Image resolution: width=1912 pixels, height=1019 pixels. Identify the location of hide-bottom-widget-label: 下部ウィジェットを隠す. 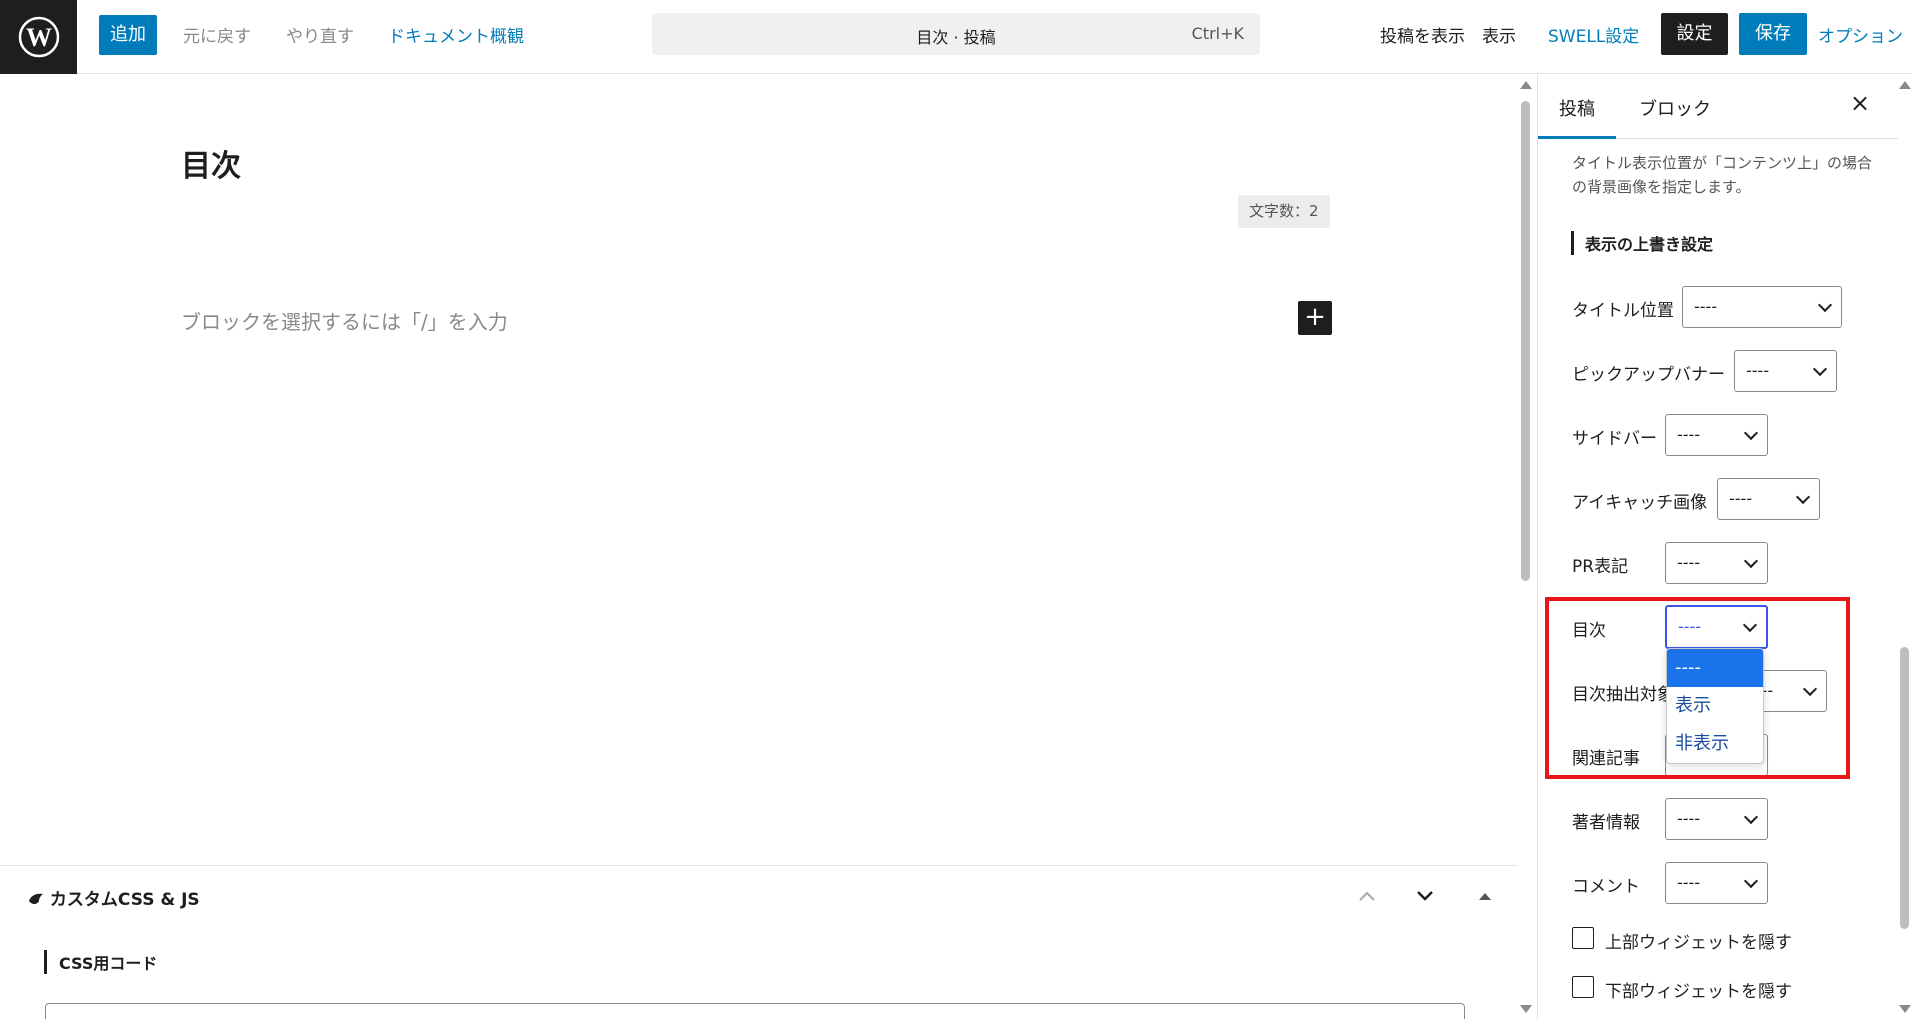
(1698, 989).